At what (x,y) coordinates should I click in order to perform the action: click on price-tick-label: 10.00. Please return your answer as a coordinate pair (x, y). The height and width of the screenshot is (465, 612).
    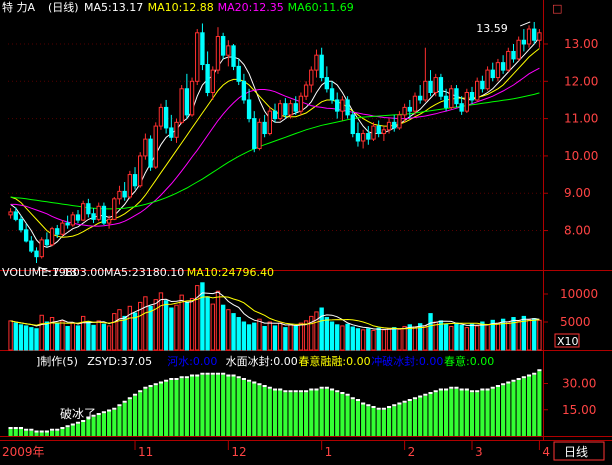
    Looking at the image, I should click on (581, 156).